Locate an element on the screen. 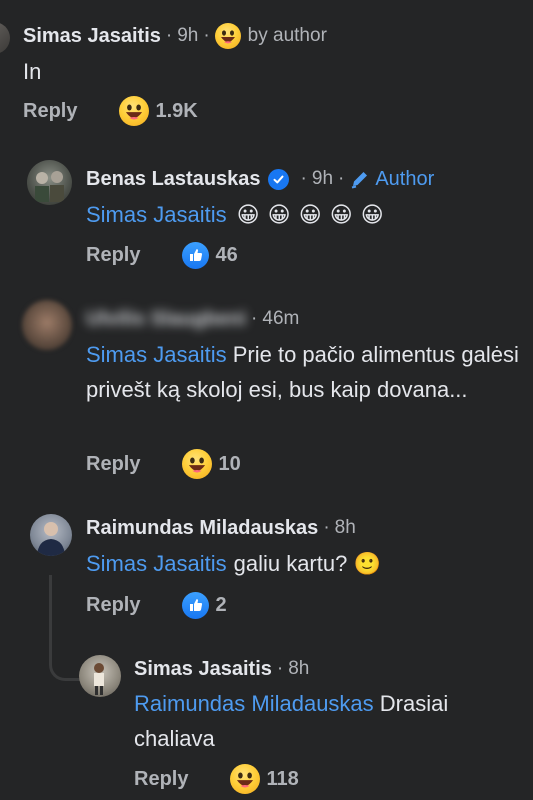 This screenshot has width=533, height=800. reaction-count: 1.9K is located at coordinates (176, 111).